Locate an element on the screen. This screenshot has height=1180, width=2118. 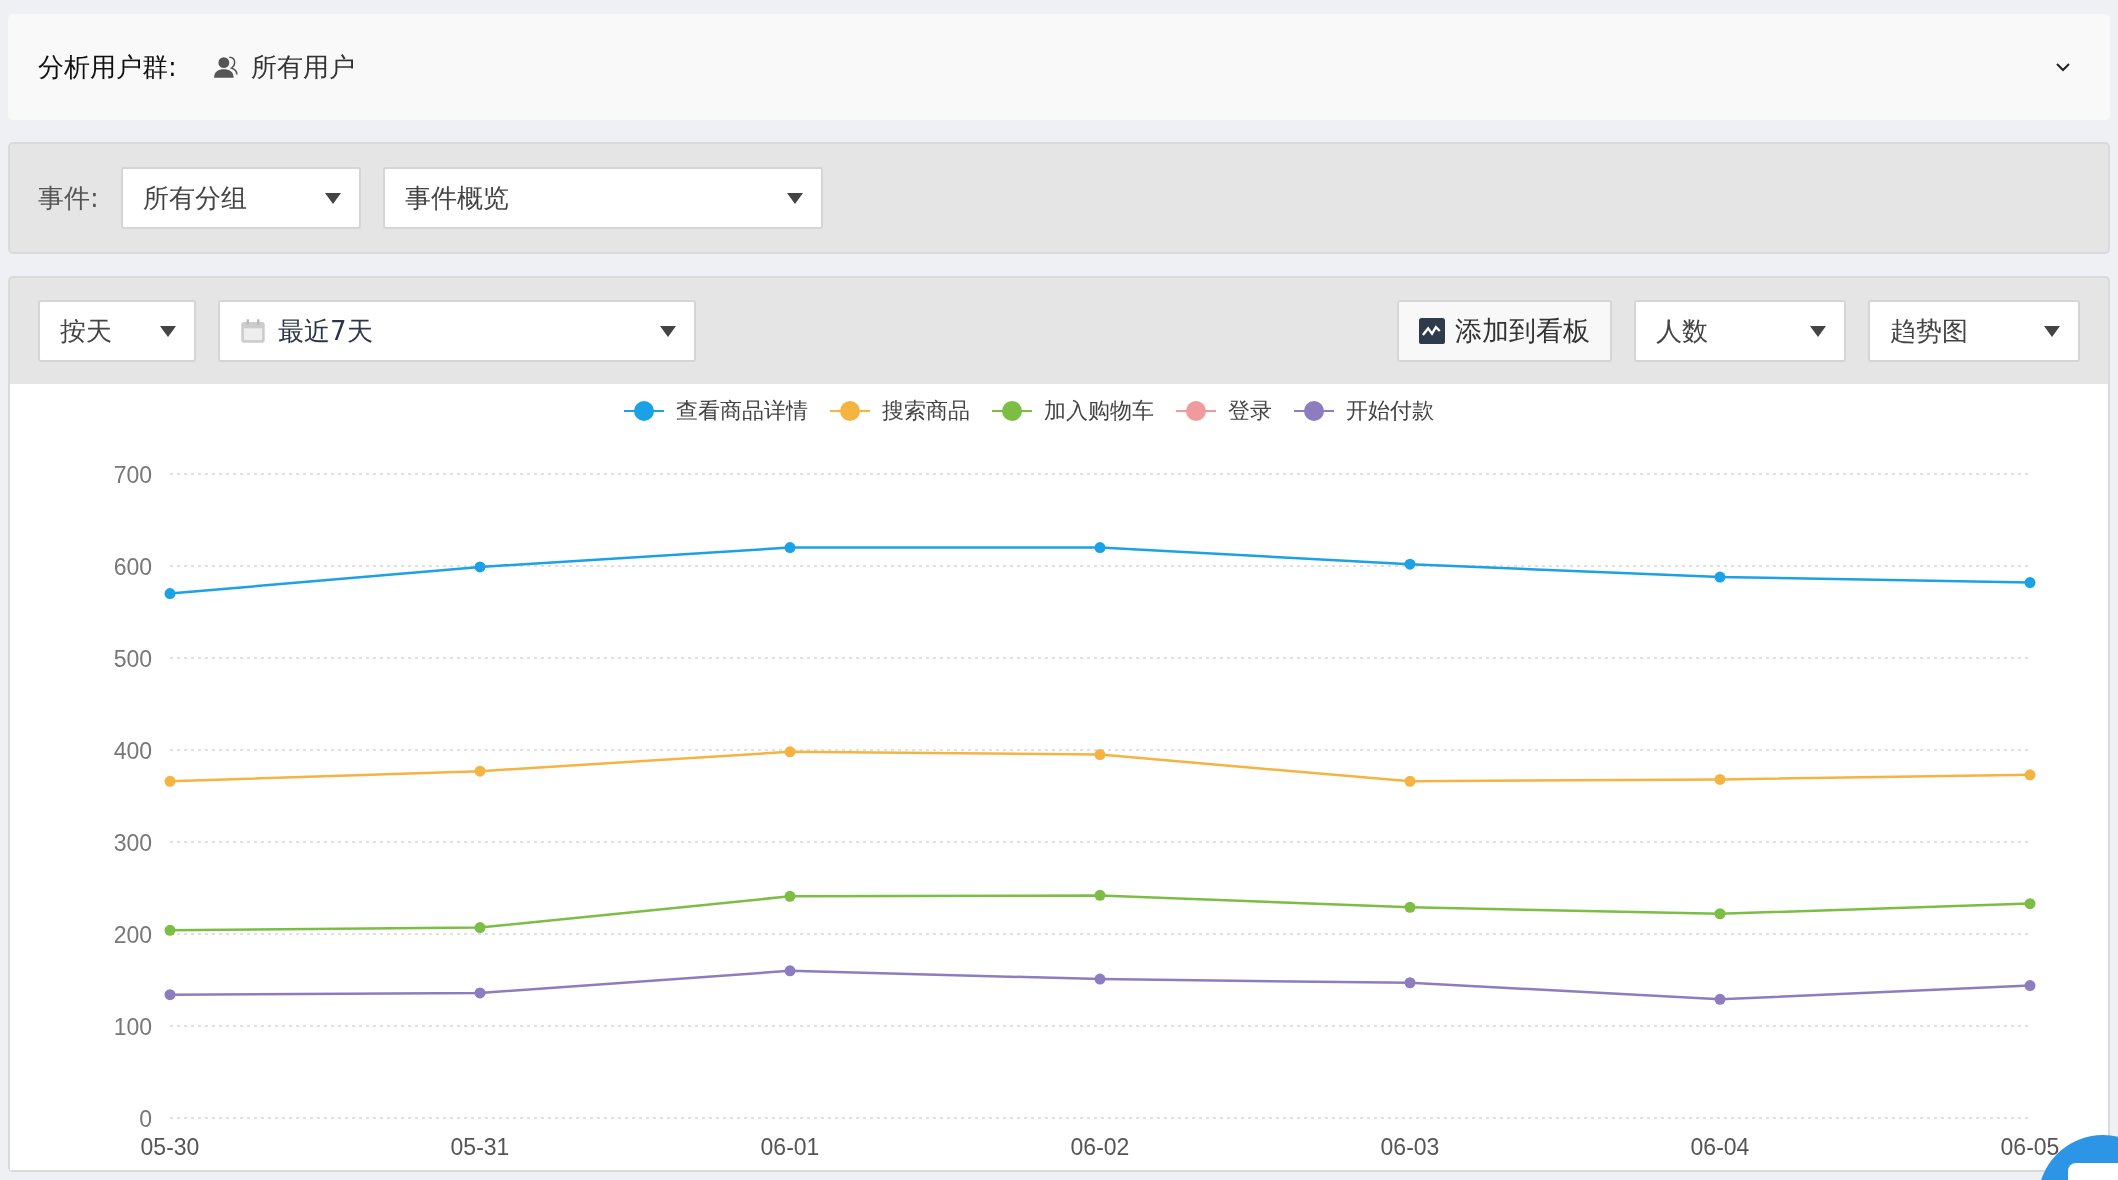
chart-type-select: 趋势图 is located at coordinates (1974, 331).